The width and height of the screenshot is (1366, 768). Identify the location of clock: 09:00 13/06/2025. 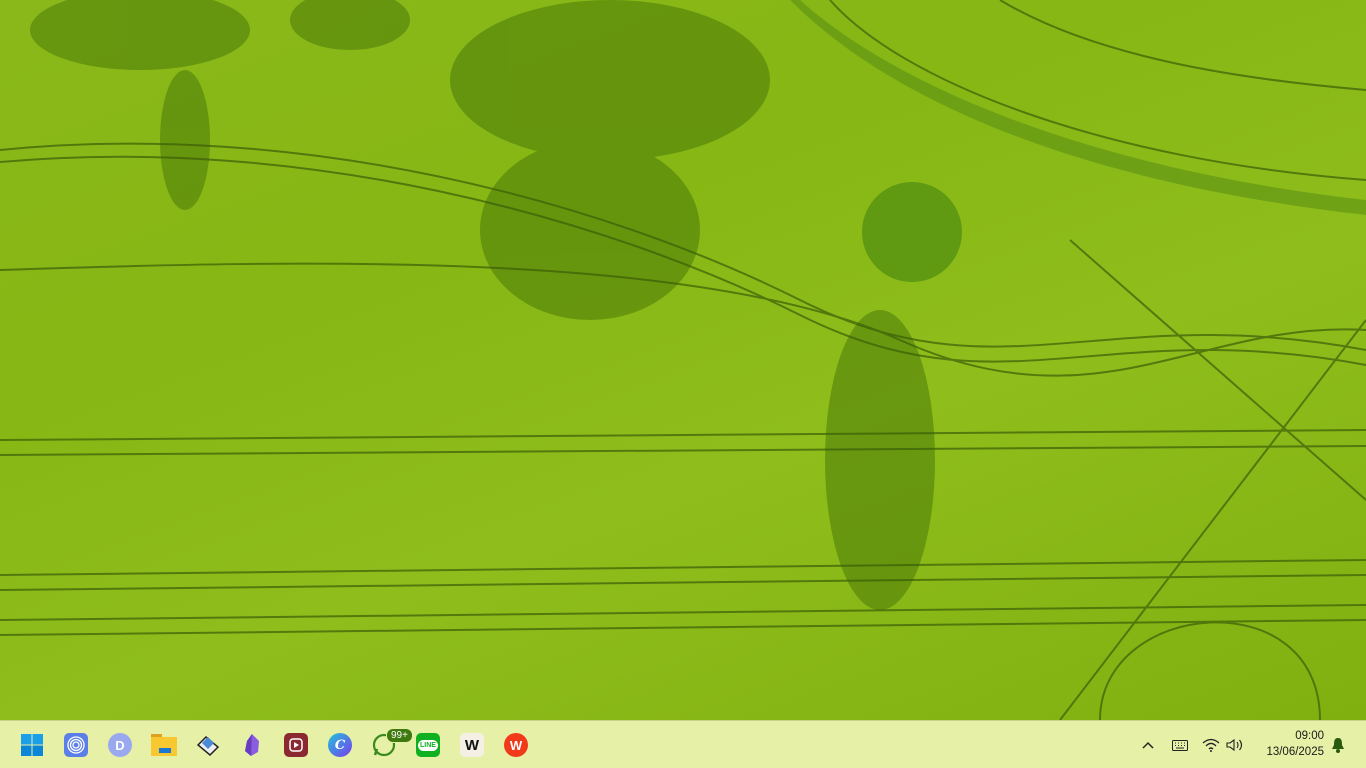
(1295, 744).